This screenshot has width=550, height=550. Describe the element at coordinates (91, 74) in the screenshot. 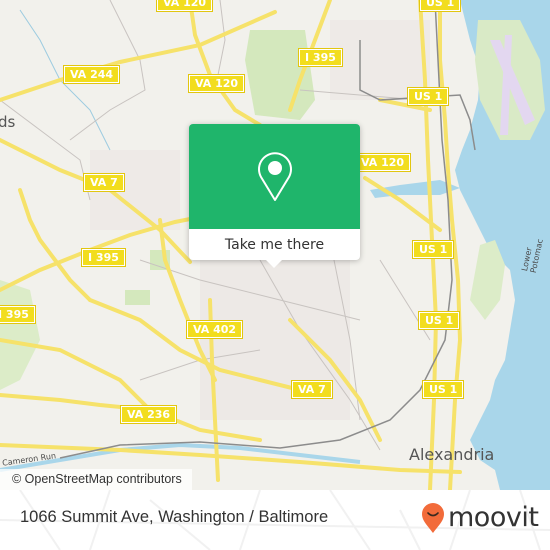

I see `road-shield-va-244: VA 244` at that location.